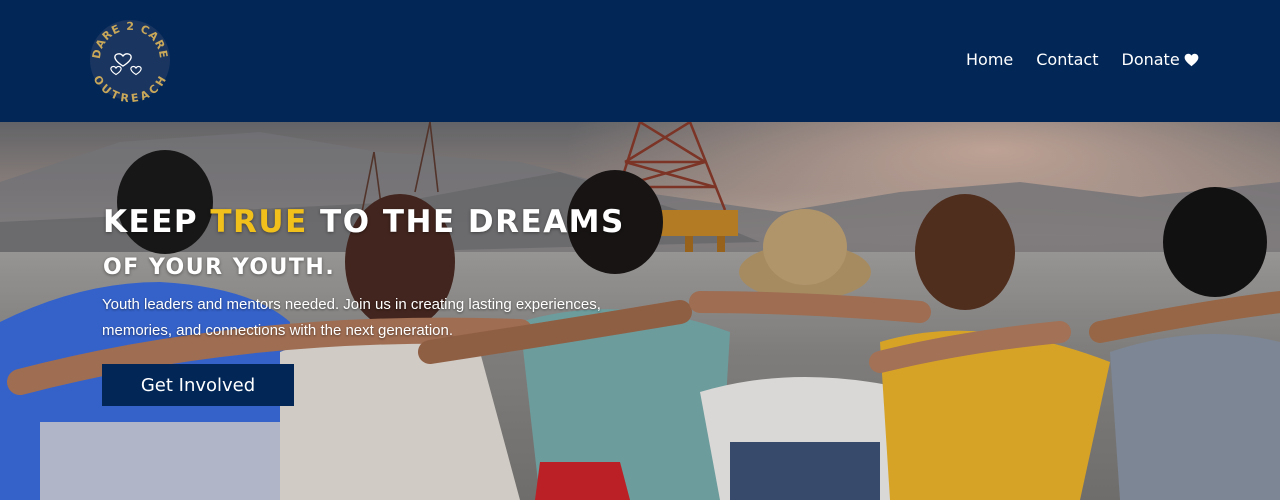 Image resolution: width=1280 pixels, height=500 pixels. I want to click on nav-donate-link: Donate, so click(1160, 60).